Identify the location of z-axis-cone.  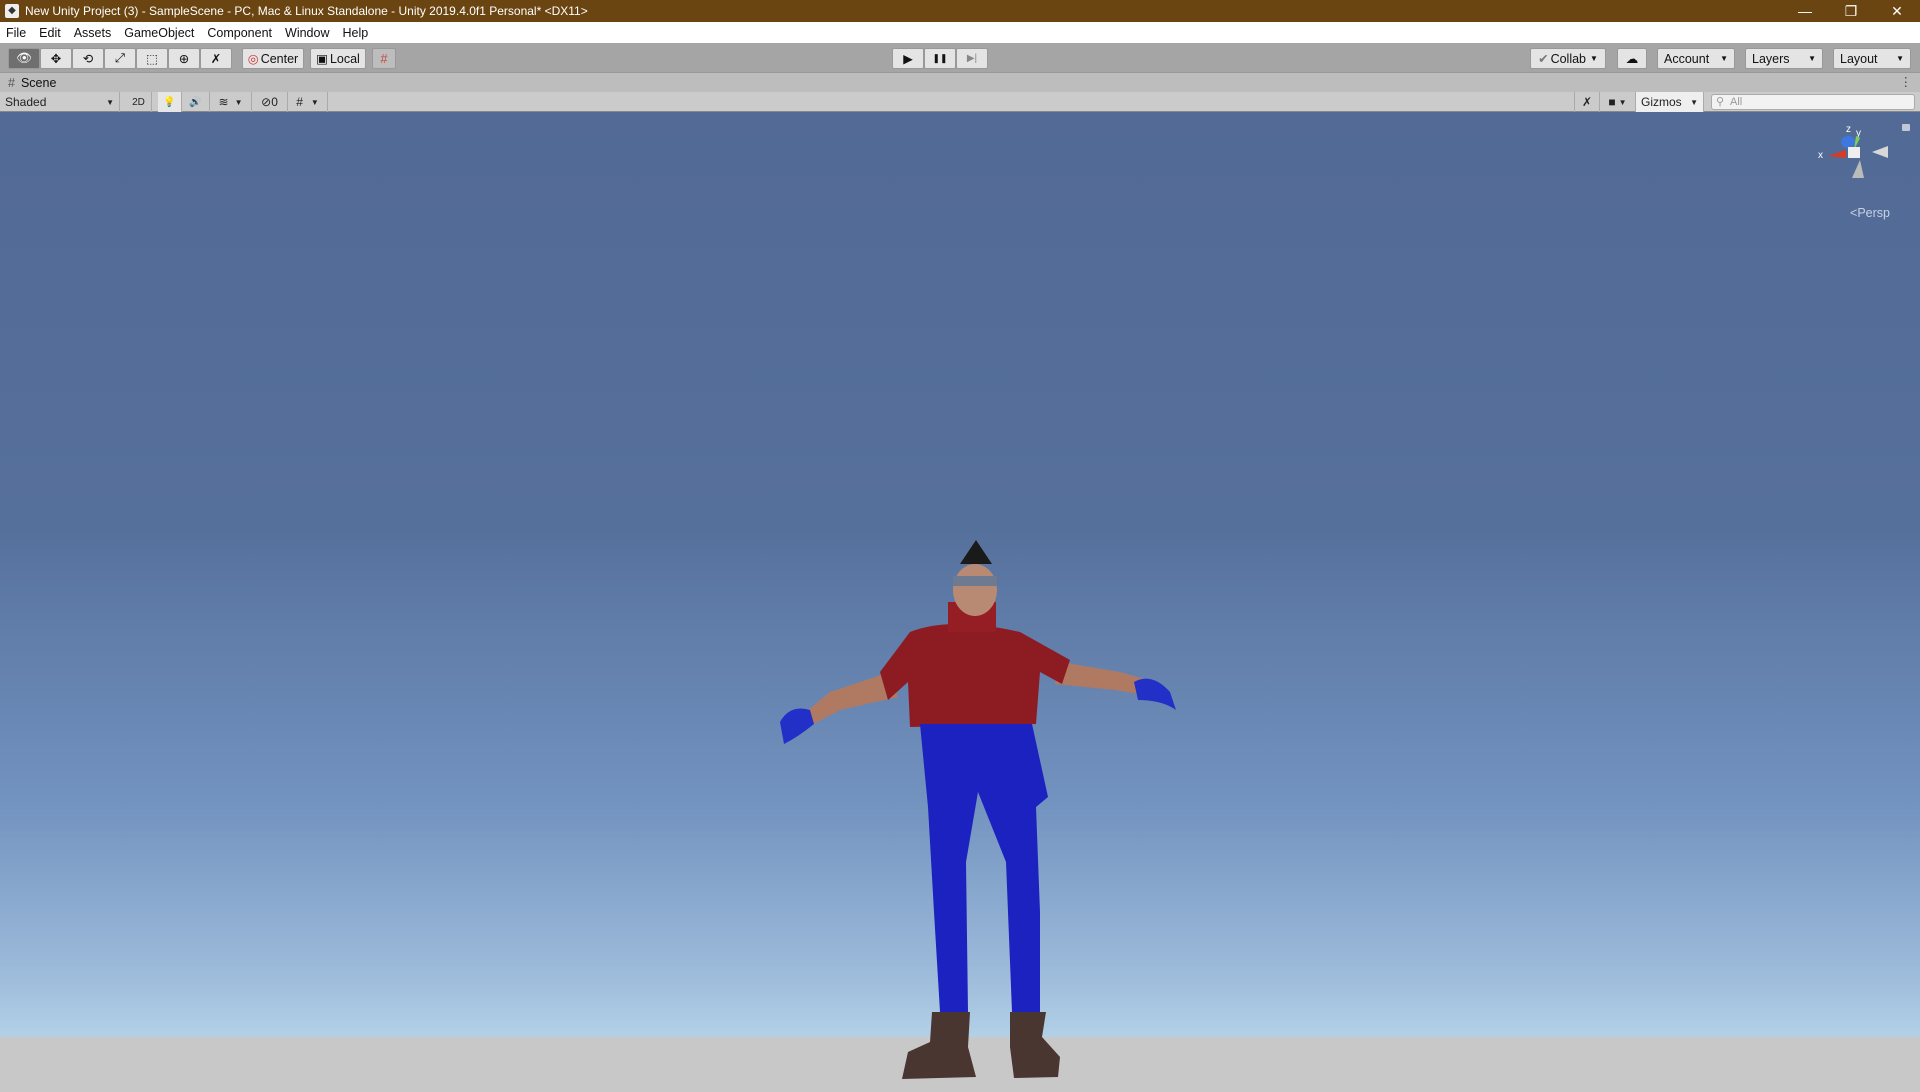
(1848, 142).